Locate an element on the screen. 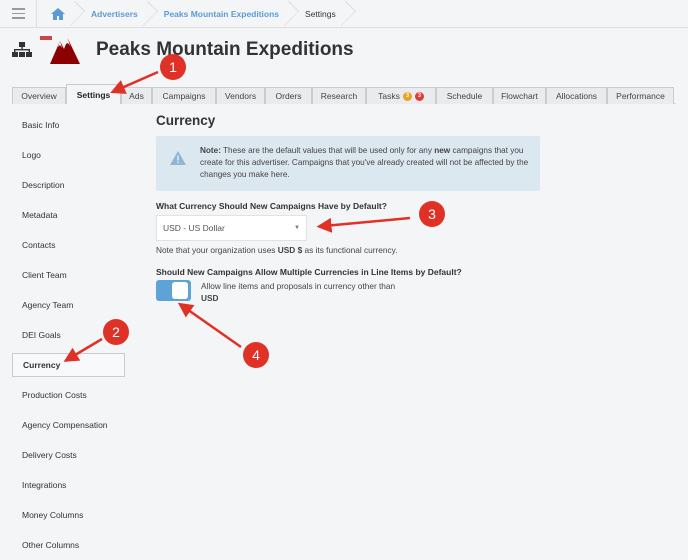  annotation-3-label: 3 is located at coordinates (432, 214).